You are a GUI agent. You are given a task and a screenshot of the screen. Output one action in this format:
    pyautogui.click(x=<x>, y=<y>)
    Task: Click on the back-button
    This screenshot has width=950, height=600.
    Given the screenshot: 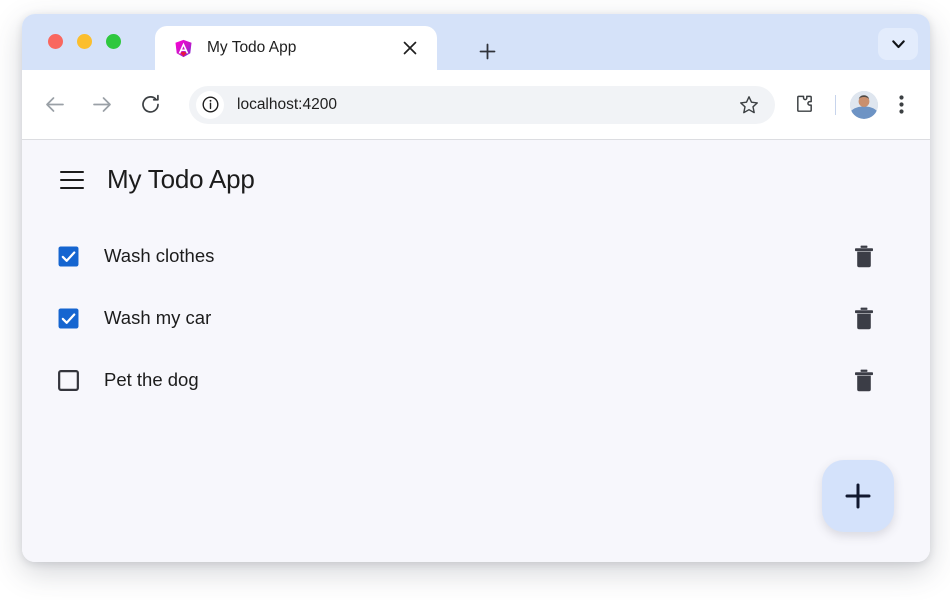 What is the action you would take?
    pyautogui.click(x=54, y=105)
    